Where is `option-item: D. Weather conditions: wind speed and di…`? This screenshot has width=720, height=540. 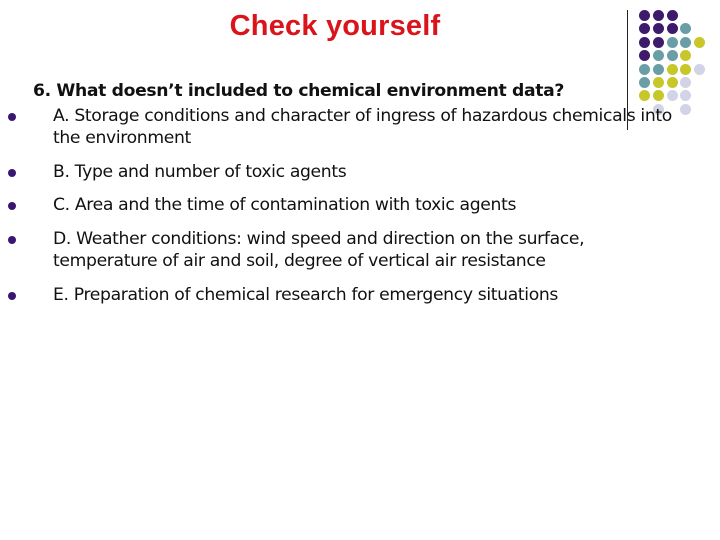
option-item: D. Weather conditions: wind speed and di… is located at coordinates (340, 250).